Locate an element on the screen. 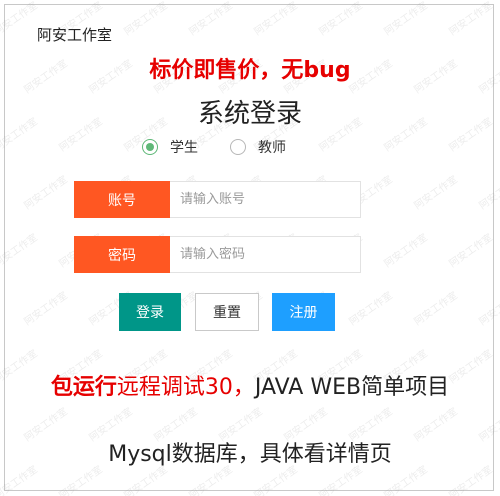  footer-promo-line1: 包运行远程调试30，JAVA WEB简单项目 is located at coordinates (250, 388).